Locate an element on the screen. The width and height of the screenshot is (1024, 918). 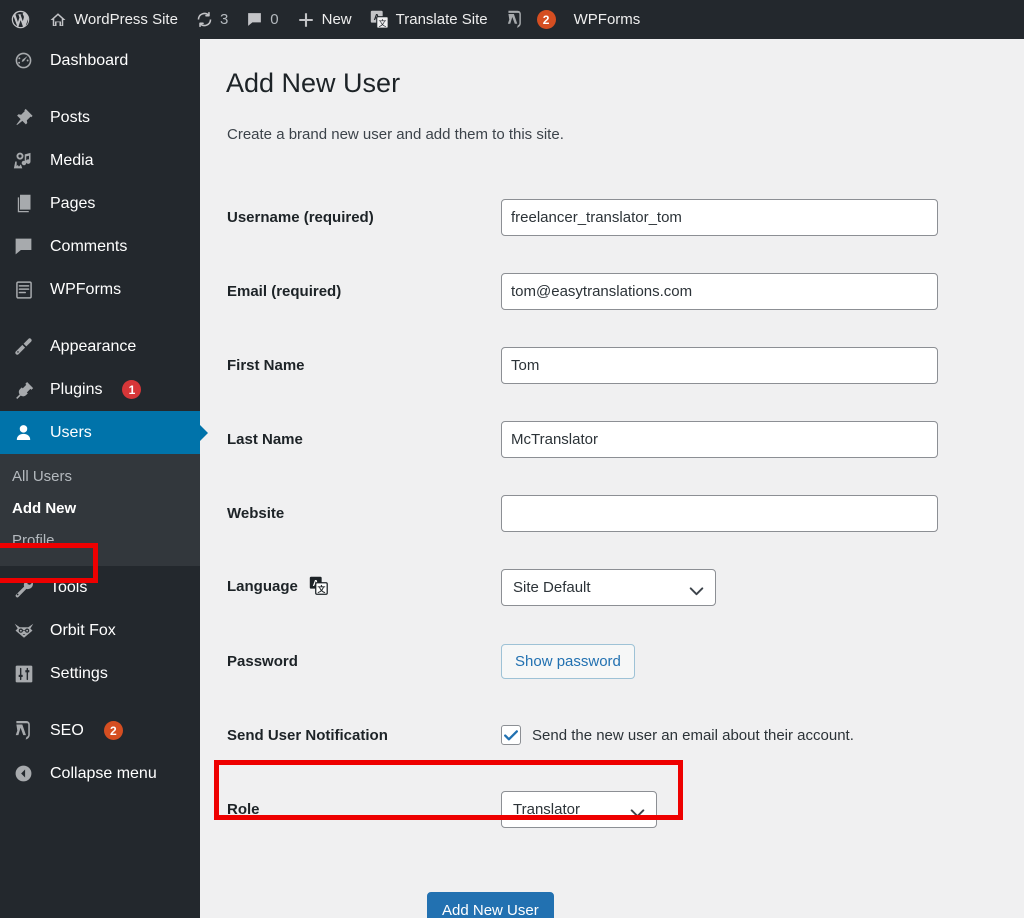
sidebar-item-orbit-fox: Orbit Fox is located at coordinates (100, 630).